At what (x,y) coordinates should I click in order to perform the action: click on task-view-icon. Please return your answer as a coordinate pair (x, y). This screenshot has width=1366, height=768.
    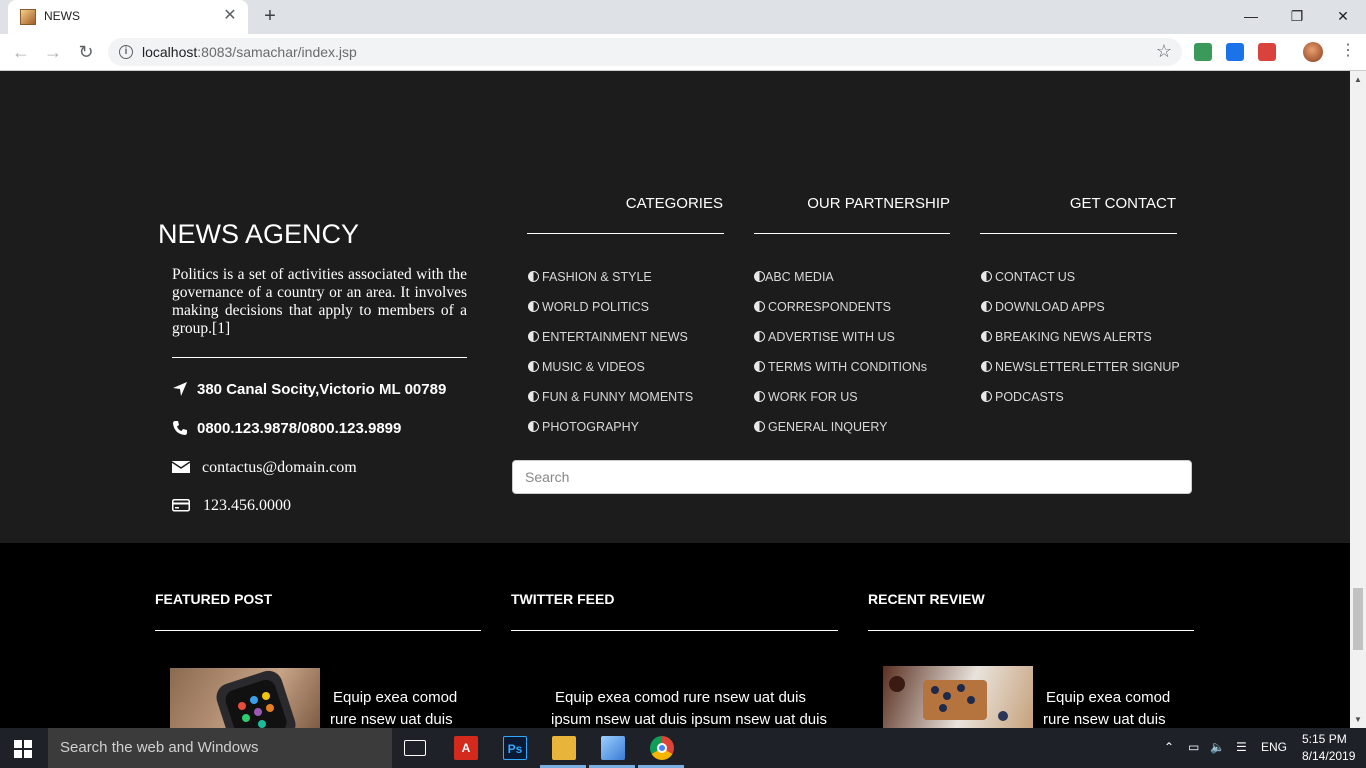
    Looking at the image, I should click on (415, 748).